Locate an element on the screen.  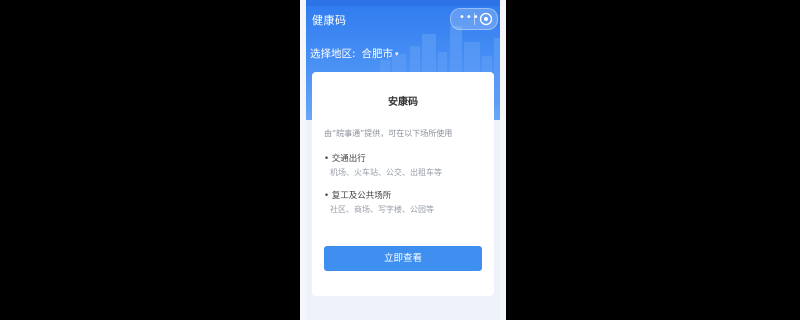
capsule-divider is located at coordinates (474, 19).